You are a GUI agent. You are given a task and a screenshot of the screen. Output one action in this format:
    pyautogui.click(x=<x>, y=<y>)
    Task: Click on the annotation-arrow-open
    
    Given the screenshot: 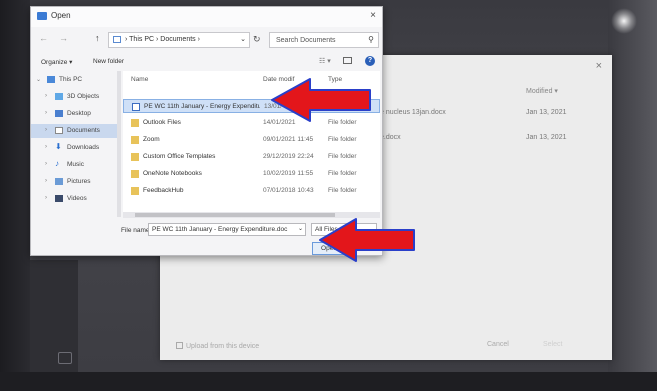 What is the action you would take?
    pyautogui.click(x=367, y=240)
    